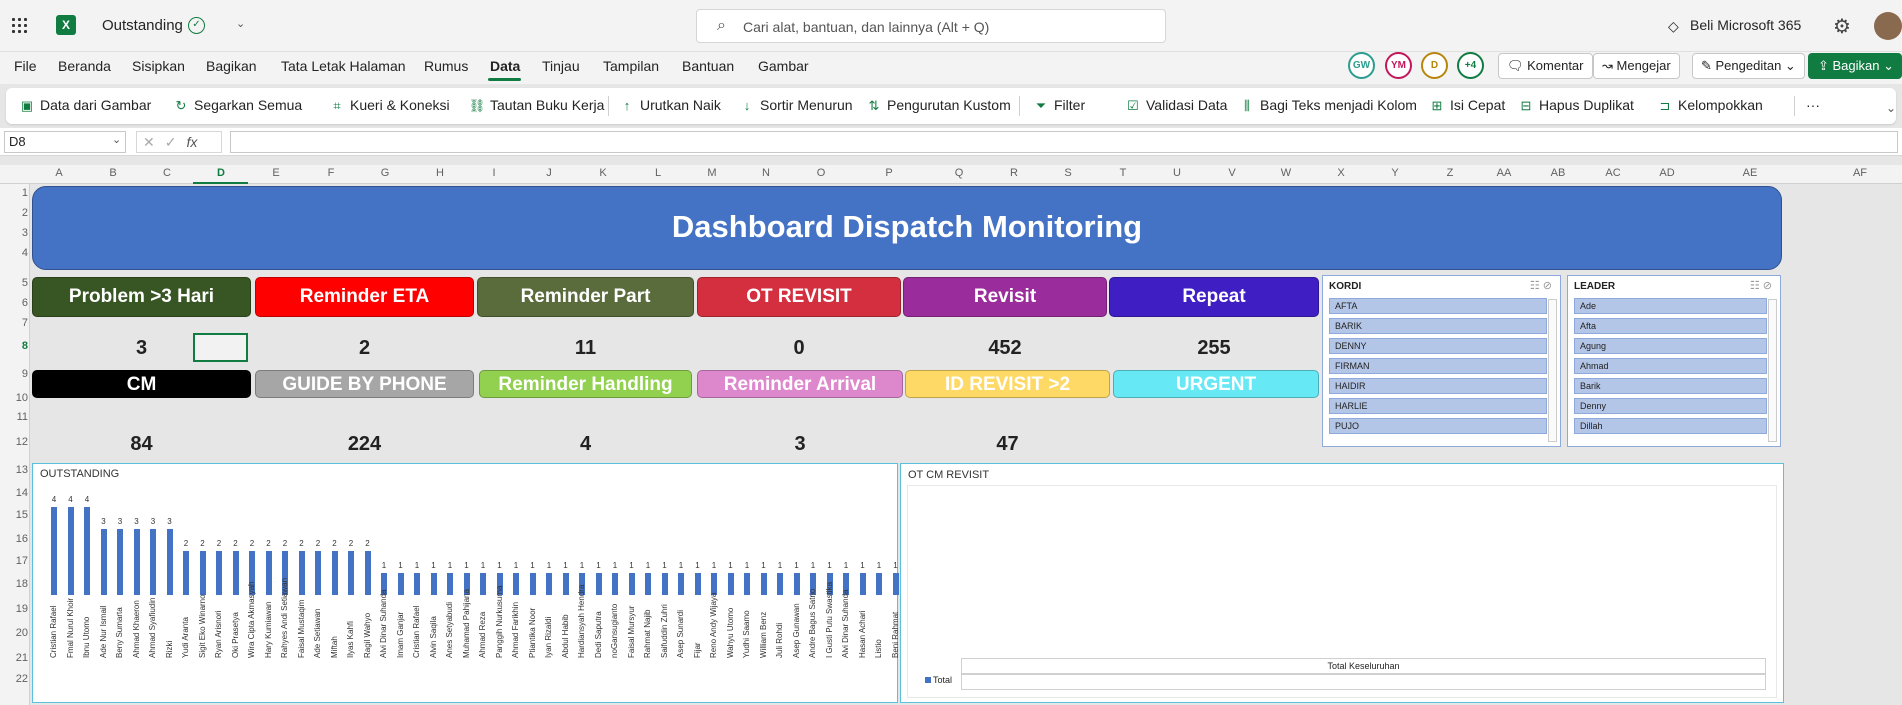 The image size is (1902, 705). What do you see at coordinates (1541, 285) in the screenshot?
I see `slicer-filter-icons: ☷ ⊘` at bounding box center [1541, 285].